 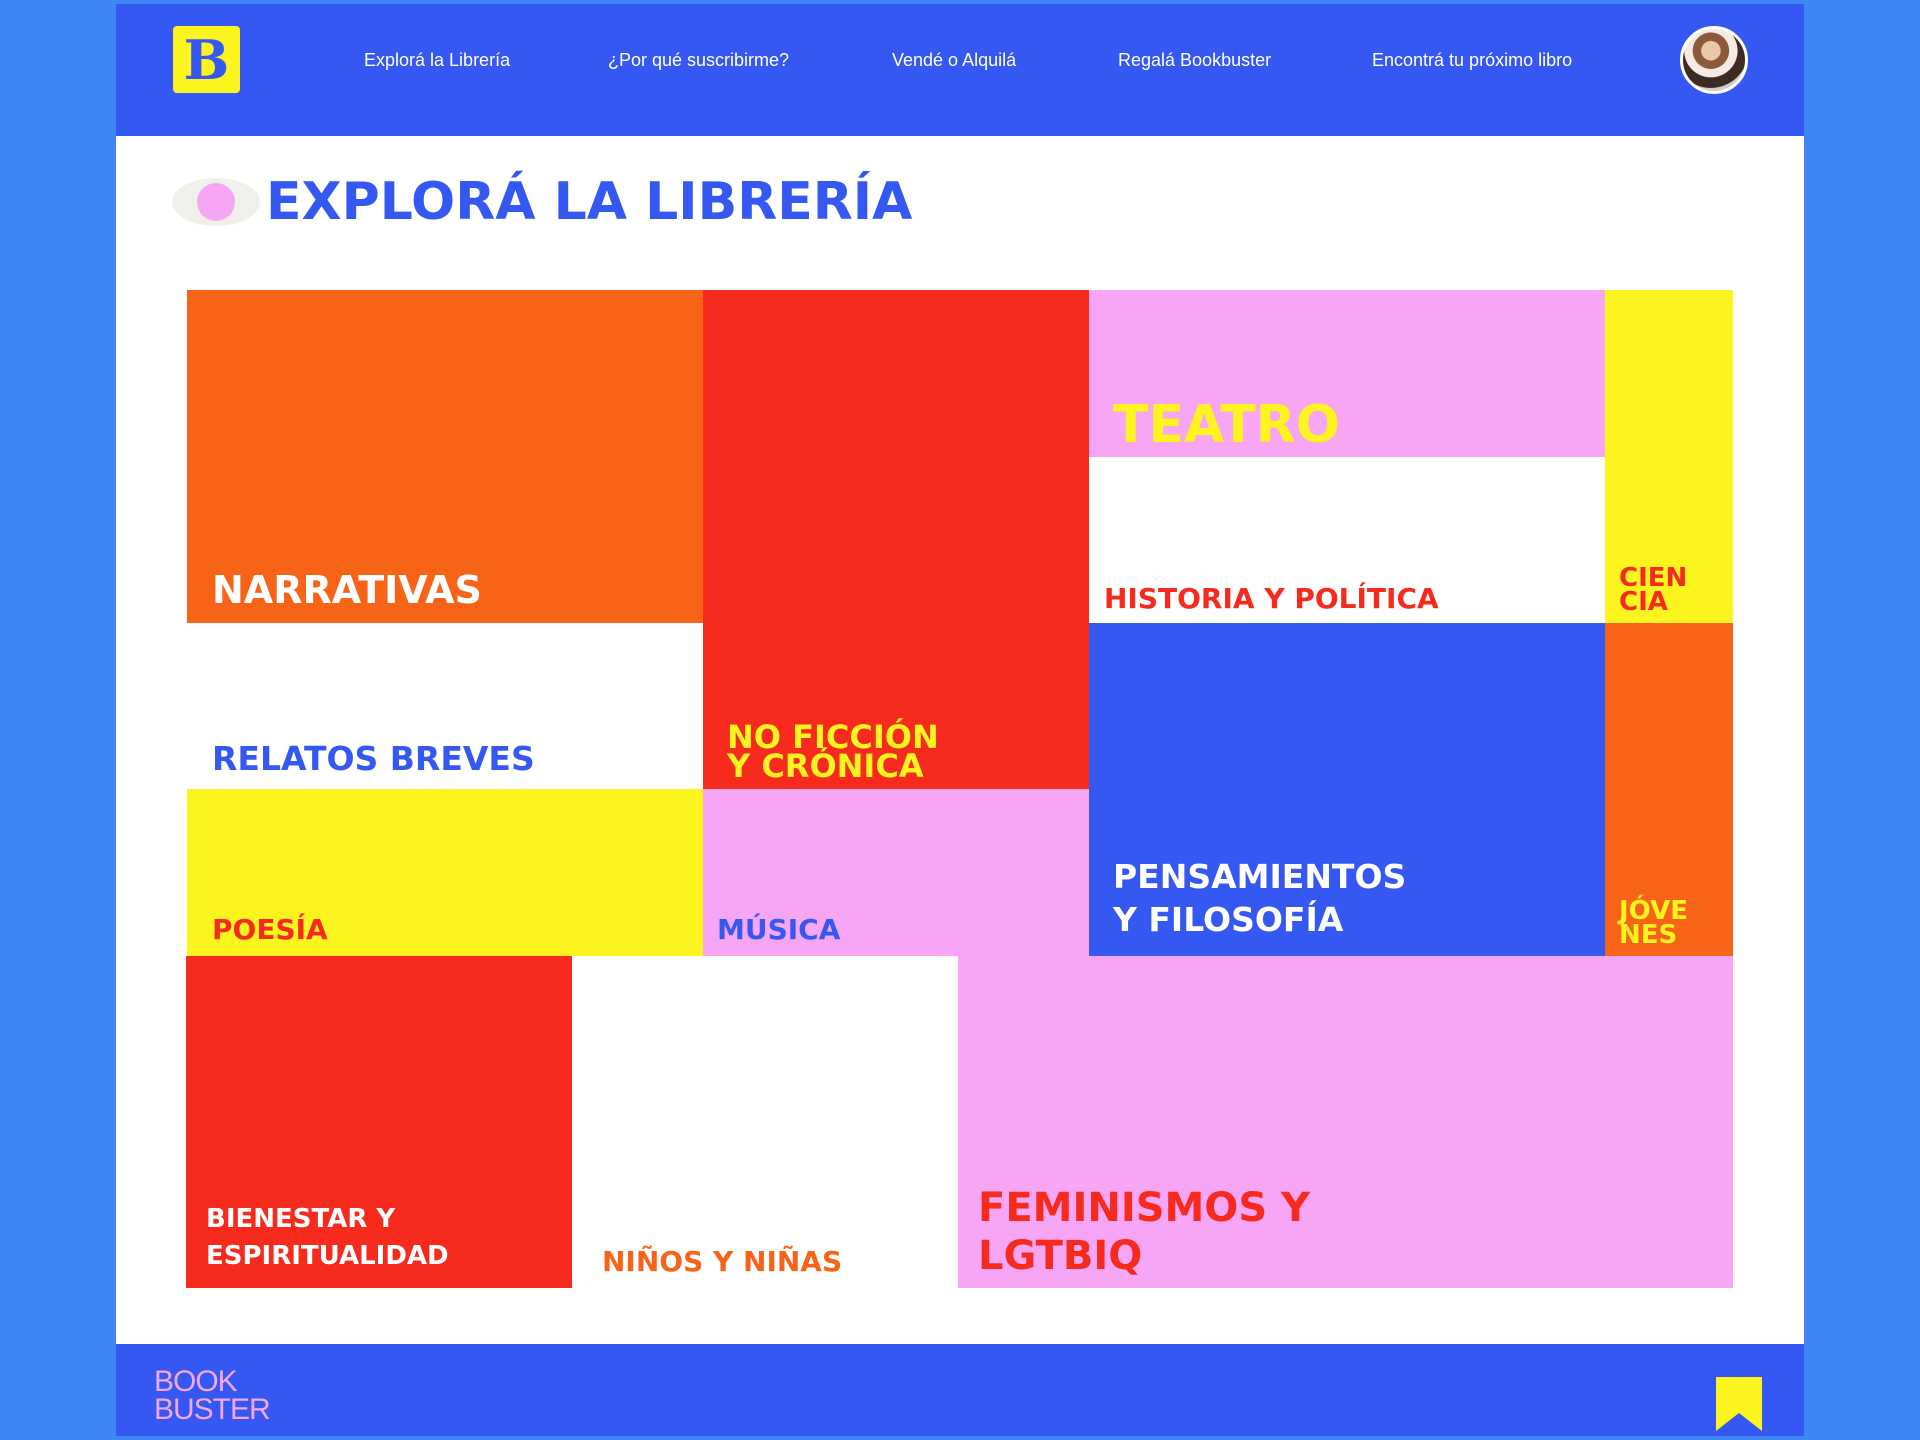 What do you see at coordinates (373, 759) in the screenshot?
I see `category-label: RELATOS BREVES` at bounding box center [373, 759].